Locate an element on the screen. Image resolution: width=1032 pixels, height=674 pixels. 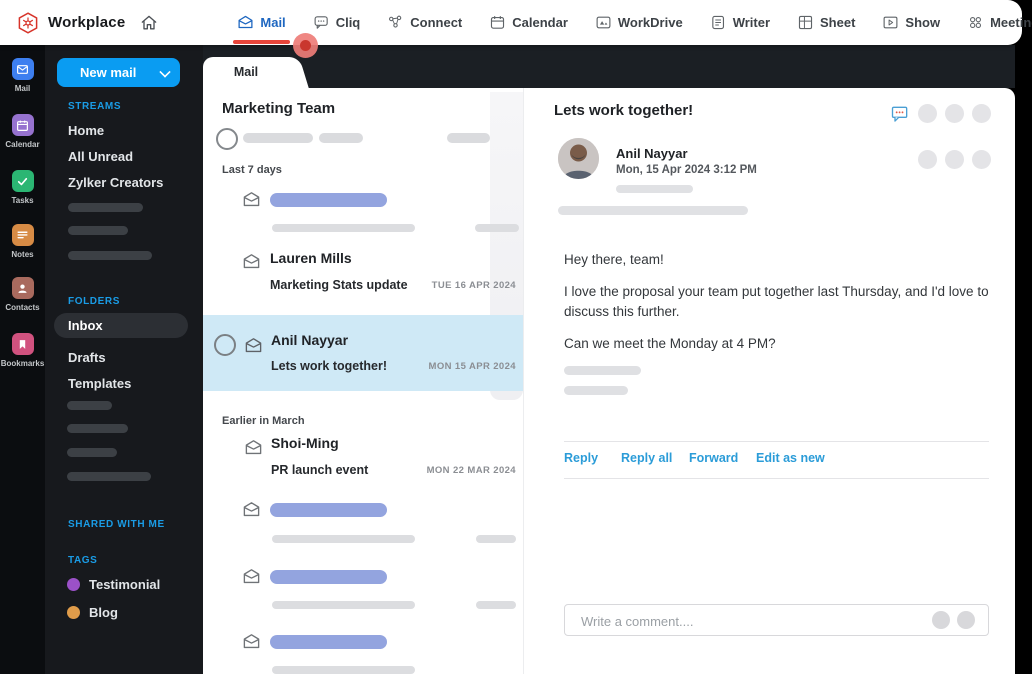
writer-icon is located at coordinates (717, 22).